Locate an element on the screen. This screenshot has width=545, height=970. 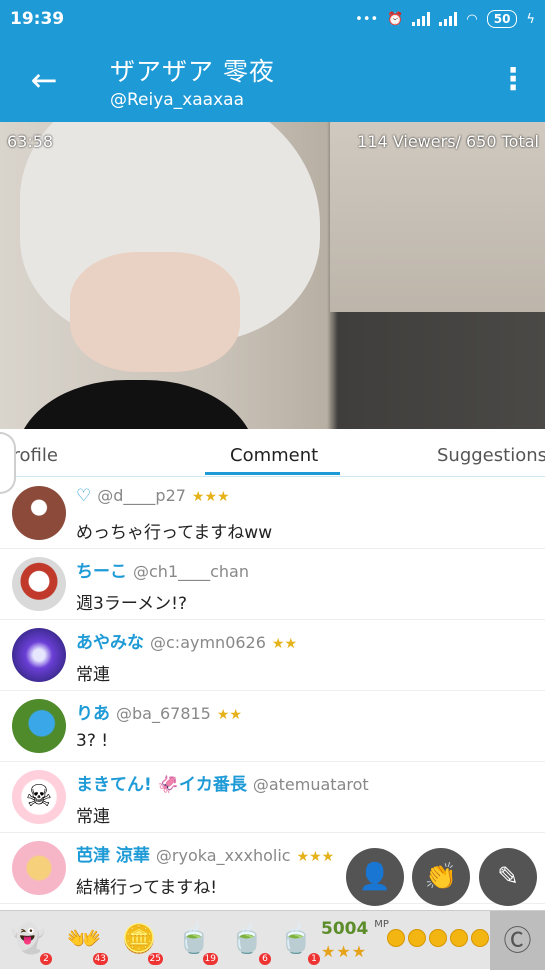
stream-timer: 63:58 is located at coordinates (30, 141).